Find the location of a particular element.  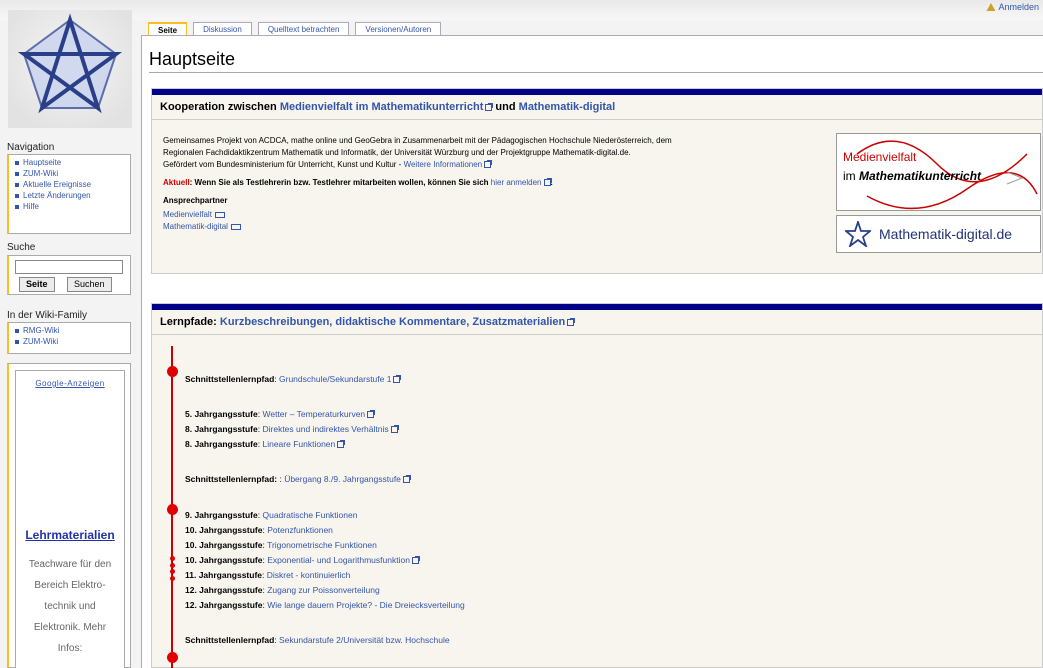

nav-link: RMG-Wiki is located at coordinates (41, 330).